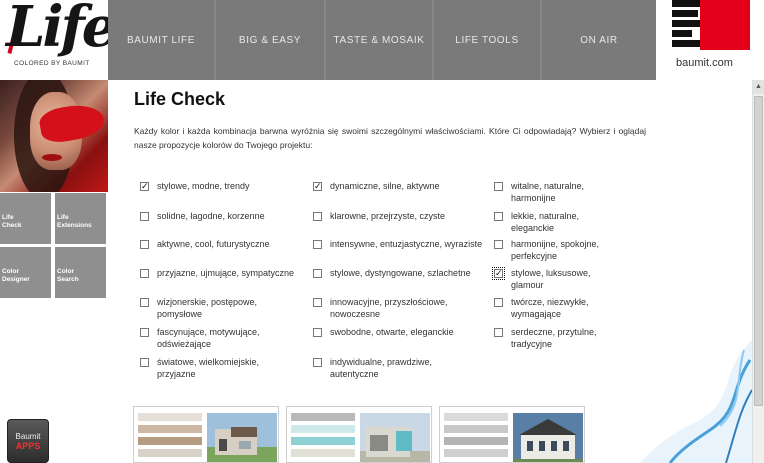  I want to click on option-label: indywidualne, prawdziwe, autentyczne, so click(381, 368).